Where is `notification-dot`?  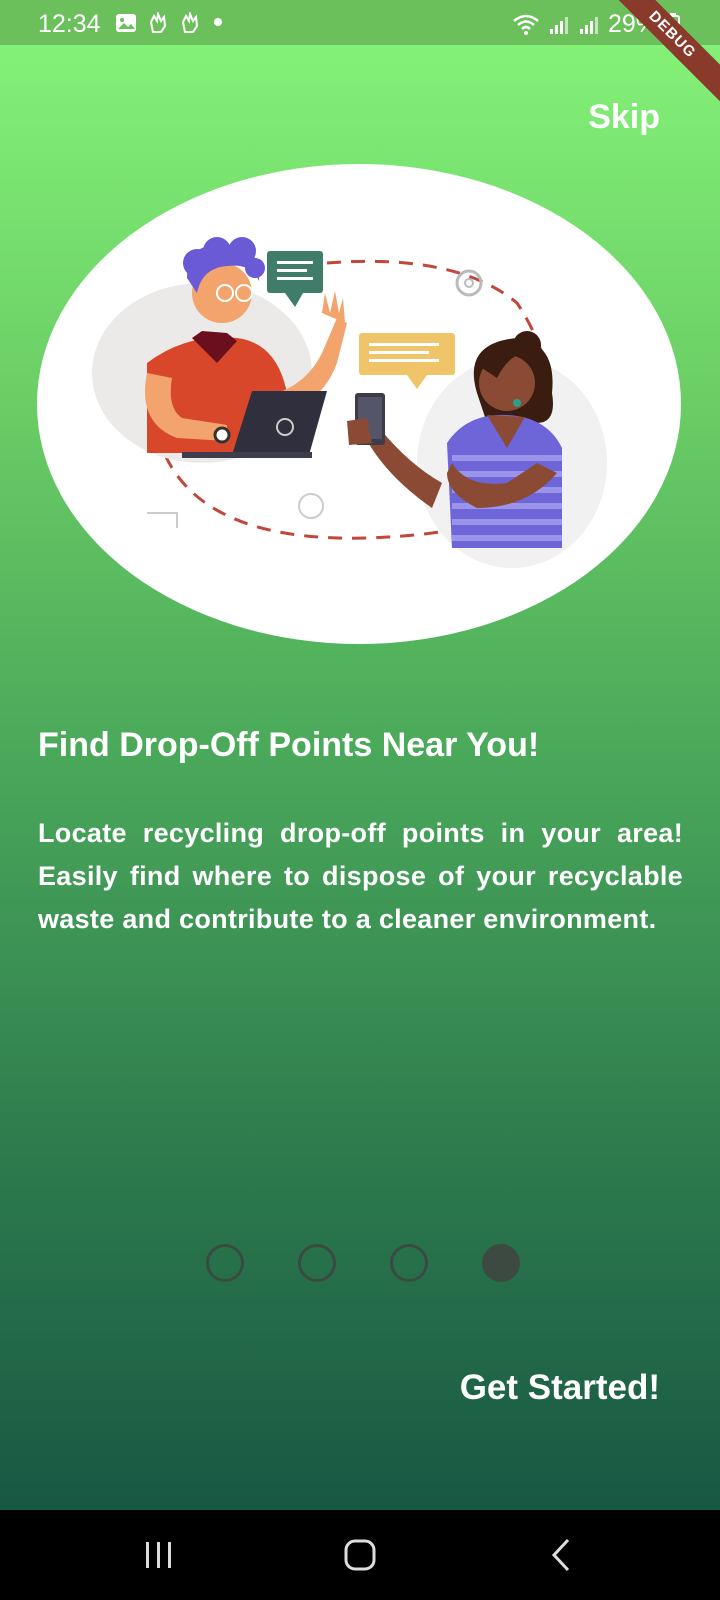 notification-dot is located at coordinates (218, 22).